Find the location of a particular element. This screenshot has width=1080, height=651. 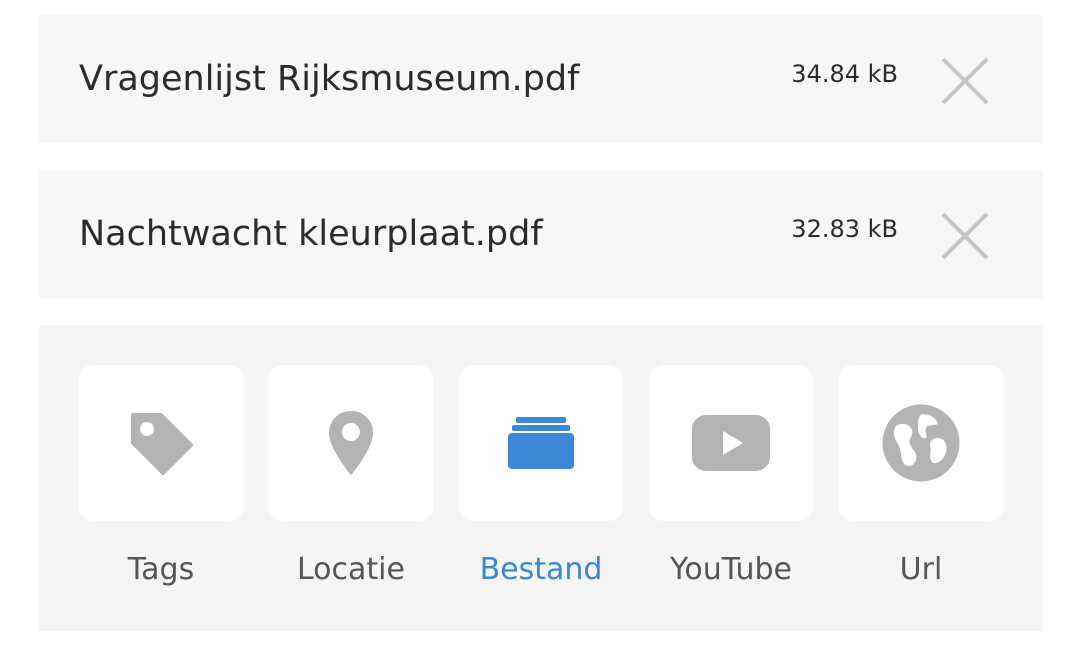

youtube-icon is located at coordinates (731, 443).